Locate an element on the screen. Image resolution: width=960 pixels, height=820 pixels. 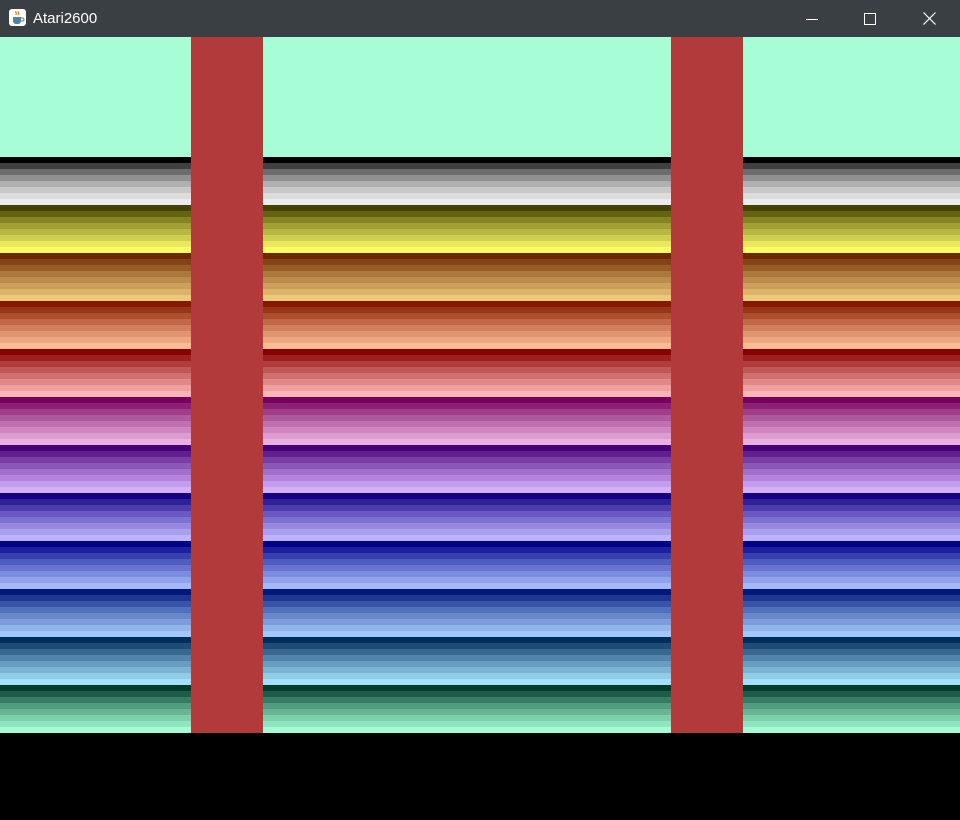
pillar-left is located at coordinates (227, 385).